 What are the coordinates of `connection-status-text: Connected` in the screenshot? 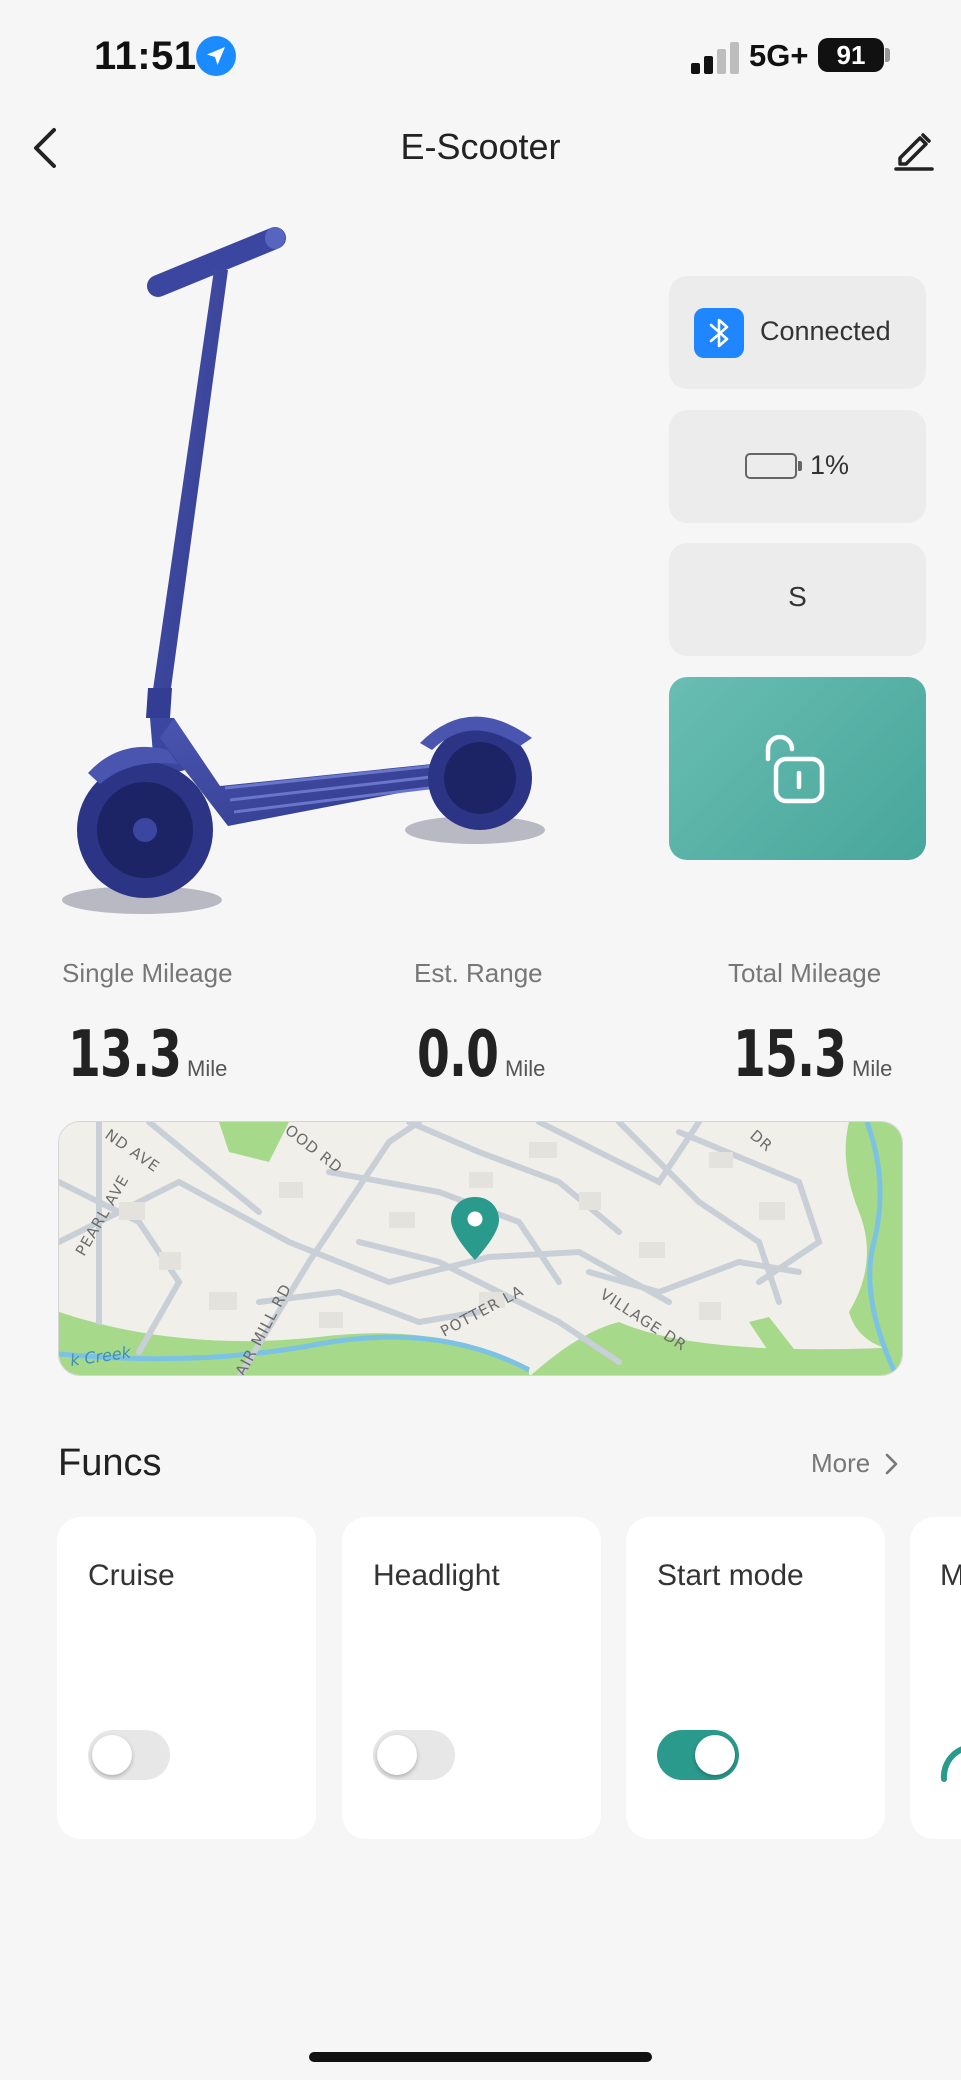 It's located at (825, 331).